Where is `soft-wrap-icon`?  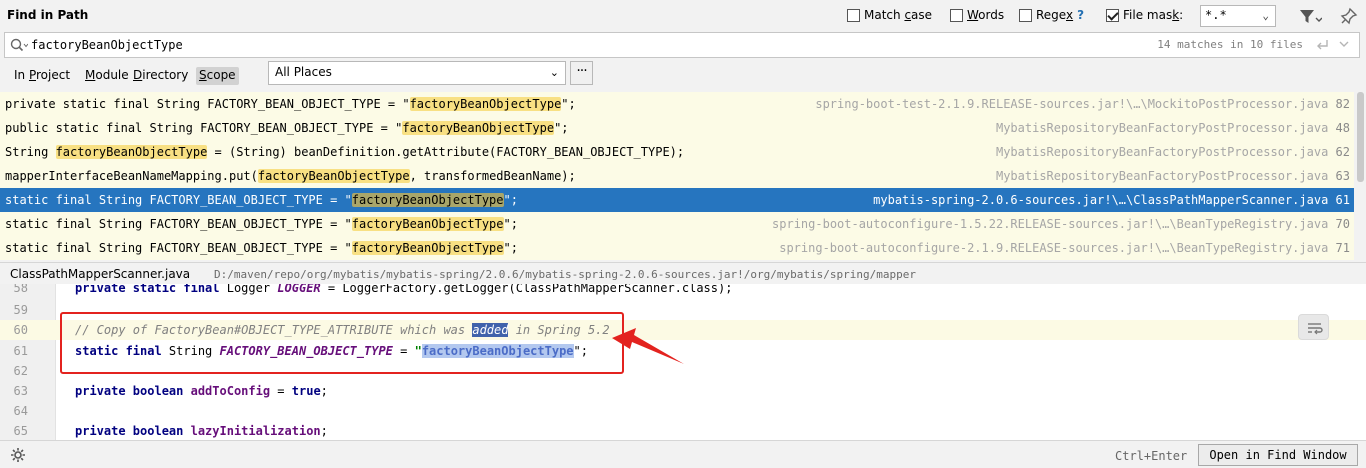
soft-wrap-icon is located at coordinates (1315, 329).